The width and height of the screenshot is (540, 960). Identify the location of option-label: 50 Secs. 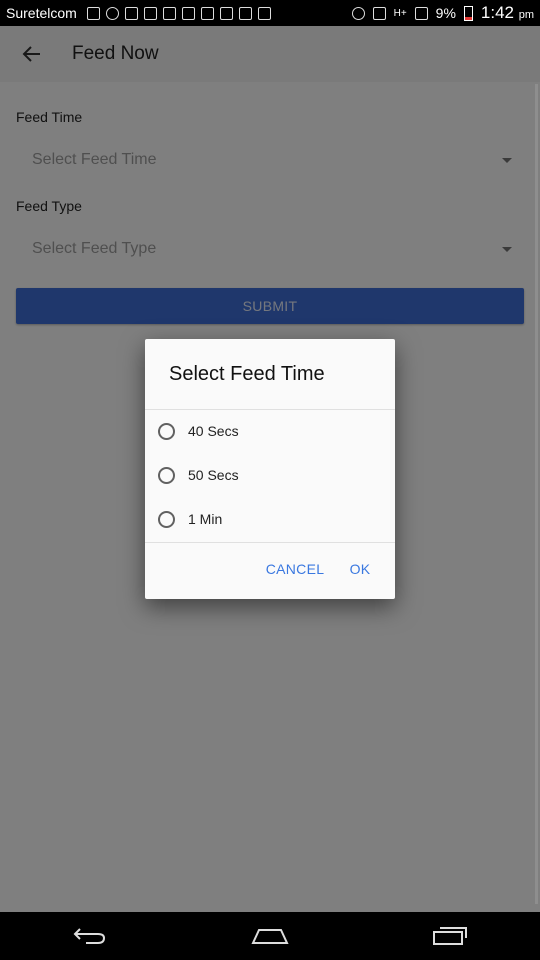
(213, 475).